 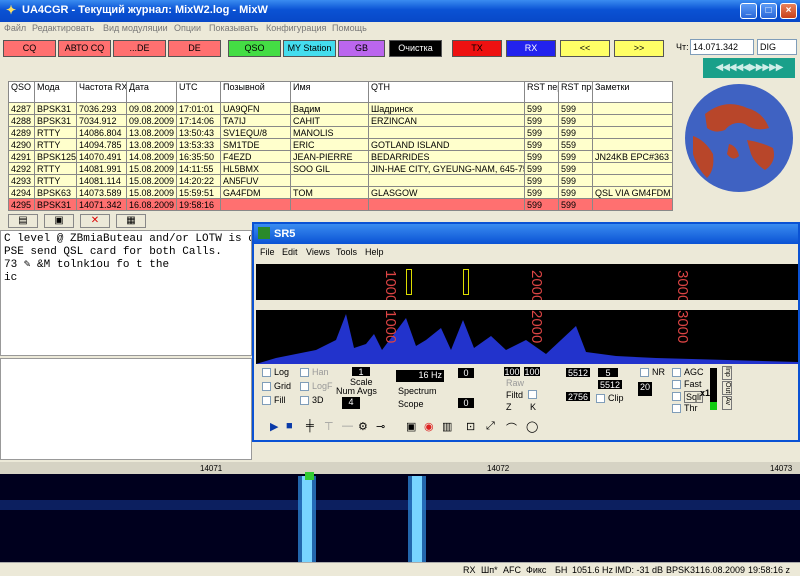 What do you see at coordinates (420, 376) in the screenshot?
I see `bandwidth-value: 16 Hz` at bounding box center [420, 376].